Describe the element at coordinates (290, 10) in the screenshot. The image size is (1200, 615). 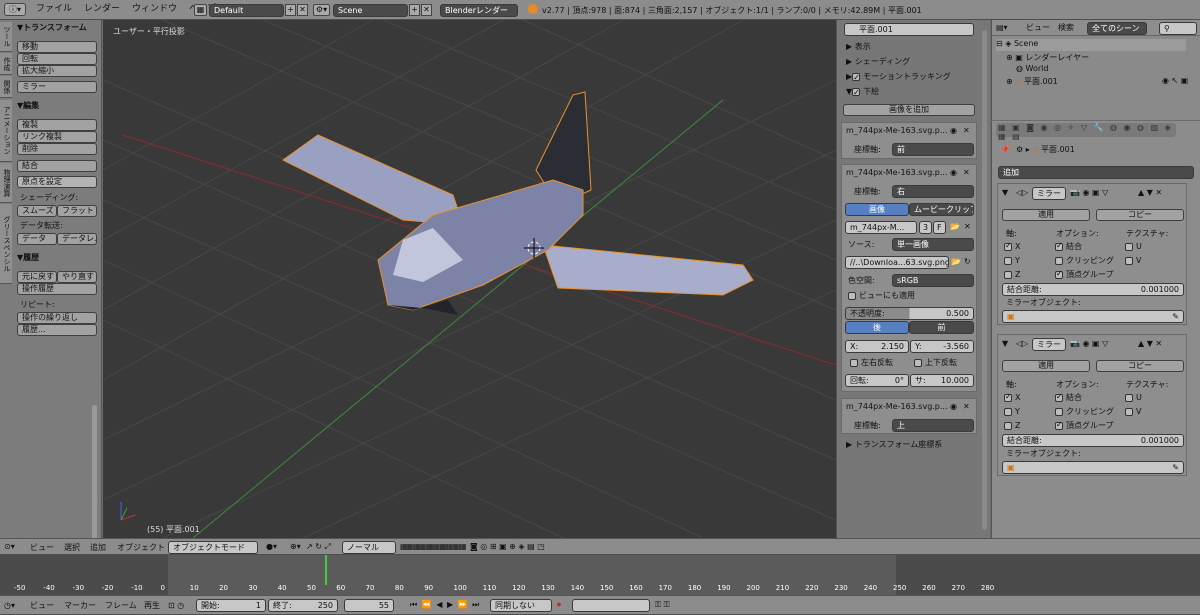
I see `layout-add-button: +` at that location.